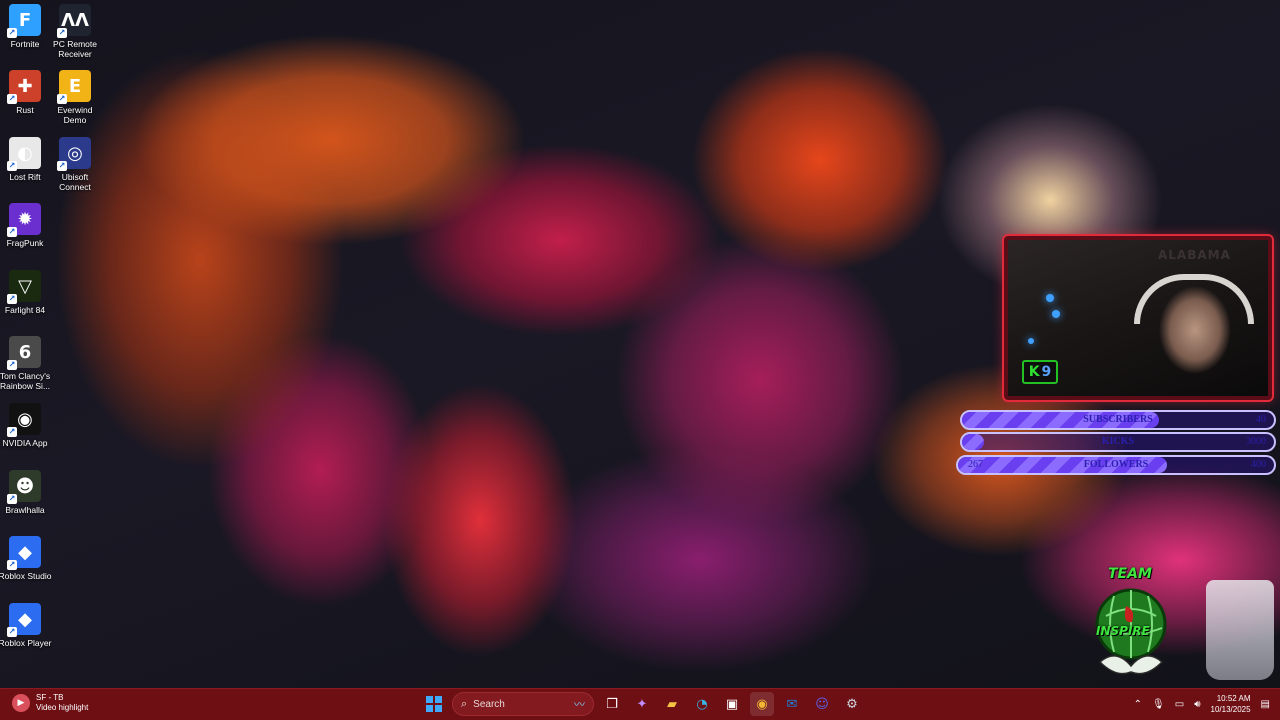 This screenshot has width=1280, height=720. What do you see at coordinates (25, 92) in the screenshot?
I see `desktop-shortcut: ✚ ↗ Rust` at bounding box center [25, 92].